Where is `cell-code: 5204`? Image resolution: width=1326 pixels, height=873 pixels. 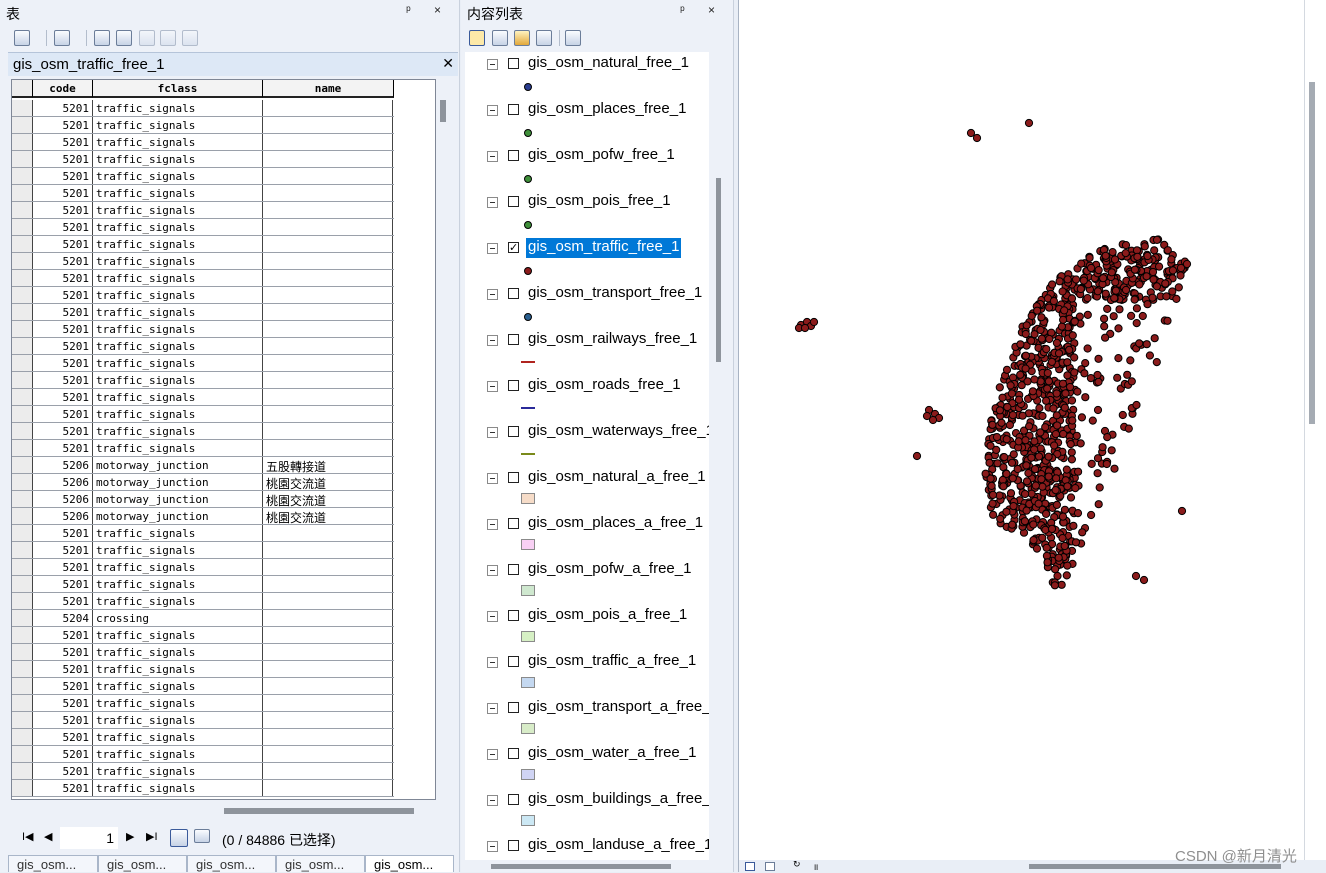
cell-code: 5204 is located at coordinates (63, 618).